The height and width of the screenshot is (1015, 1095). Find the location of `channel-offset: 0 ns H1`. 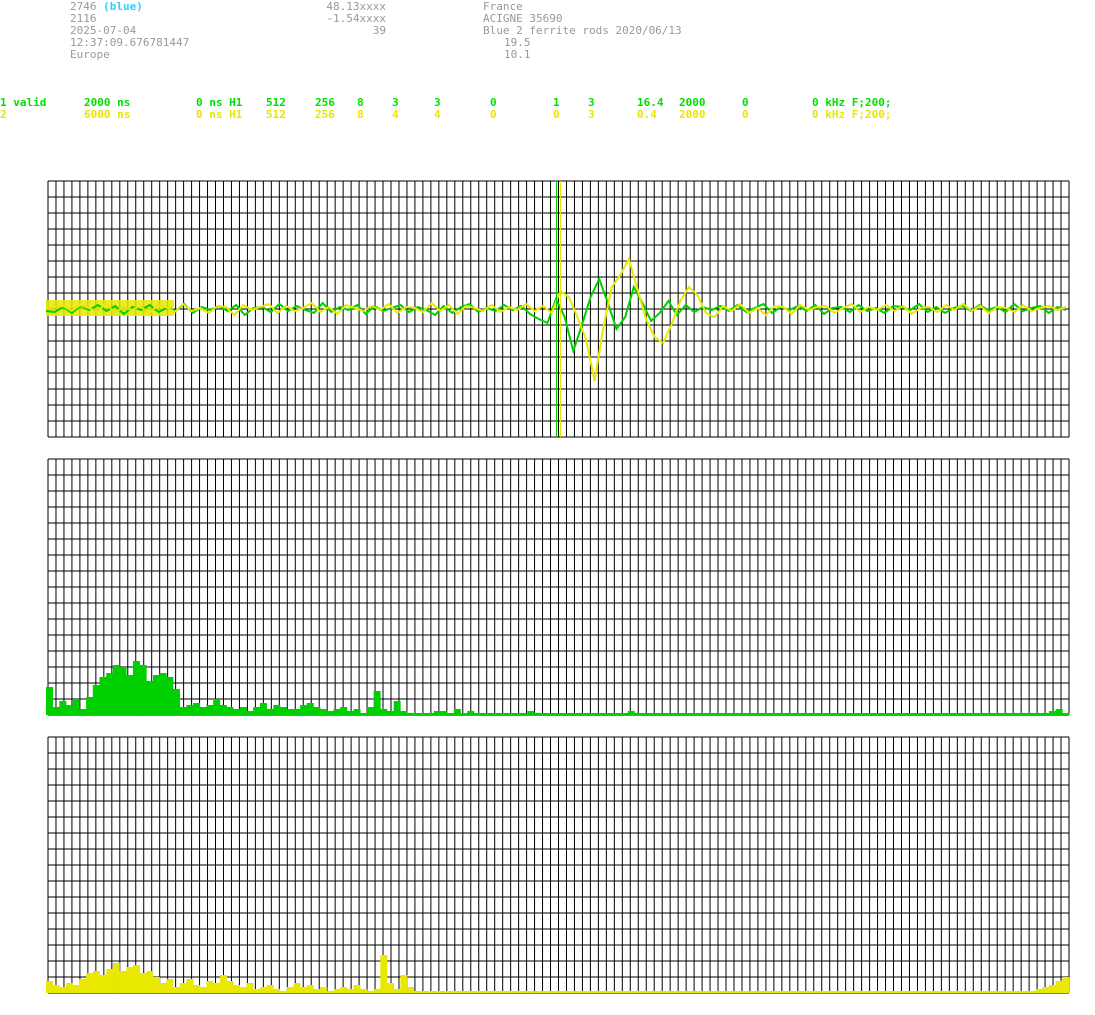

channel-offset: 0 ns H1 is located at coordinates (219, 114).